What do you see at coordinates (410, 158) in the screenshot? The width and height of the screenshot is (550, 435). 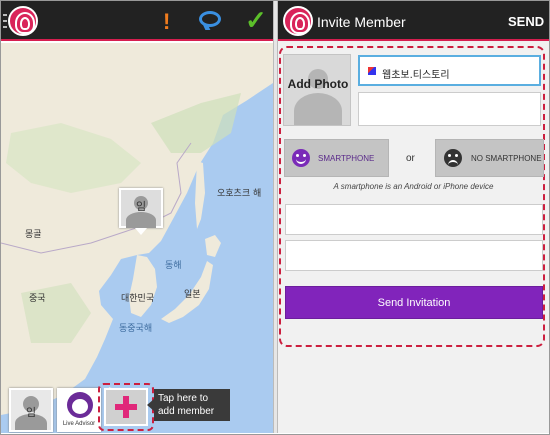 I see `or-label: or` at bounding box center [410, 158].